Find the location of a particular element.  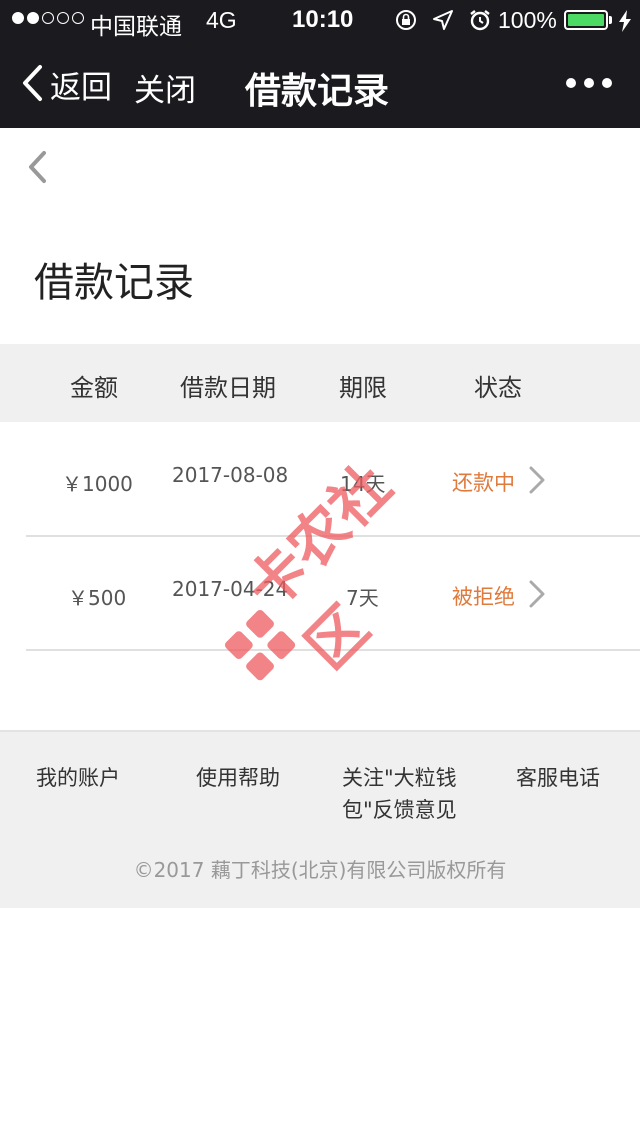

page-back-button is located at coordinates (37, 169).